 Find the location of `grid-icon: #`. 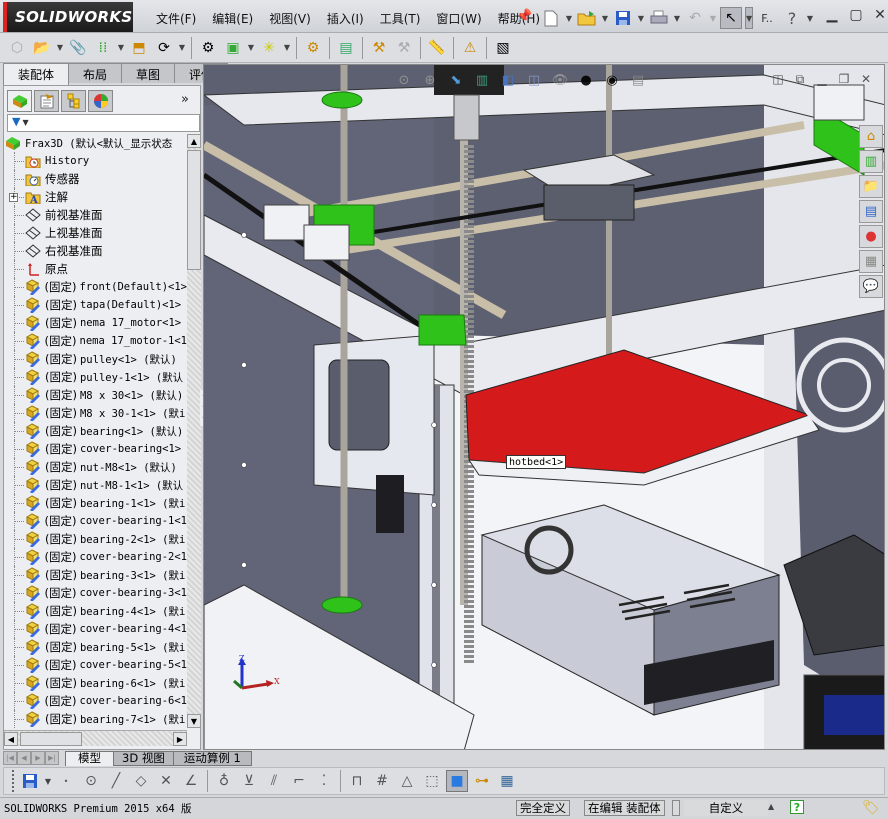

grid-icon: # is located at coordinates (382, 781).